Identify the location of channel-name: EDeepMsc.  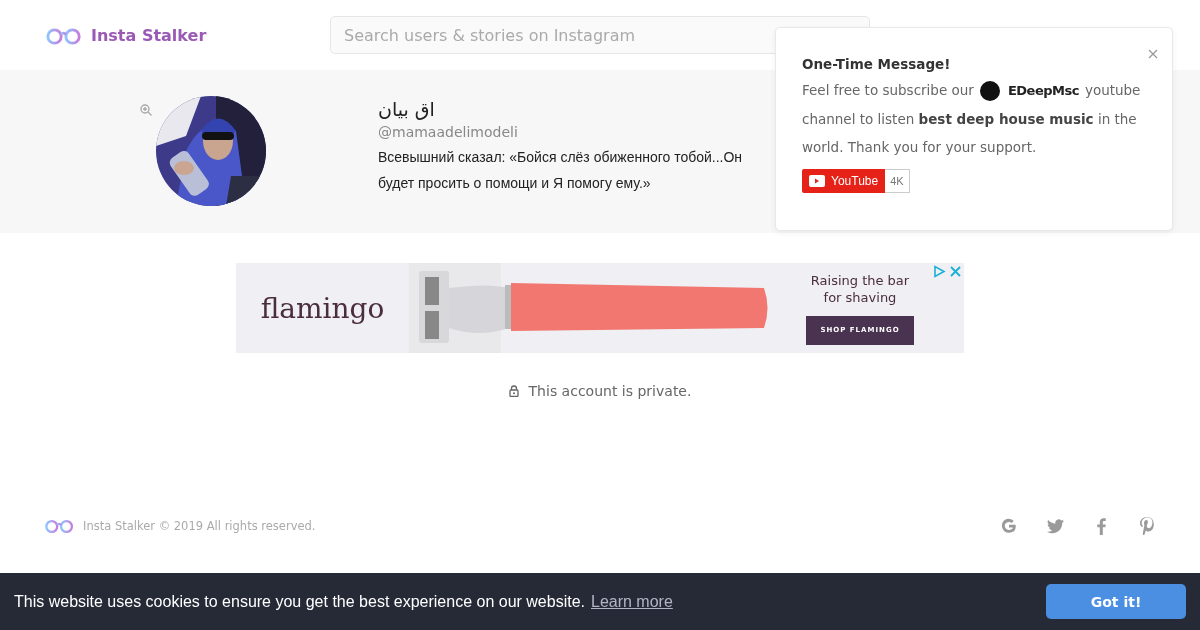
(1043, 91).